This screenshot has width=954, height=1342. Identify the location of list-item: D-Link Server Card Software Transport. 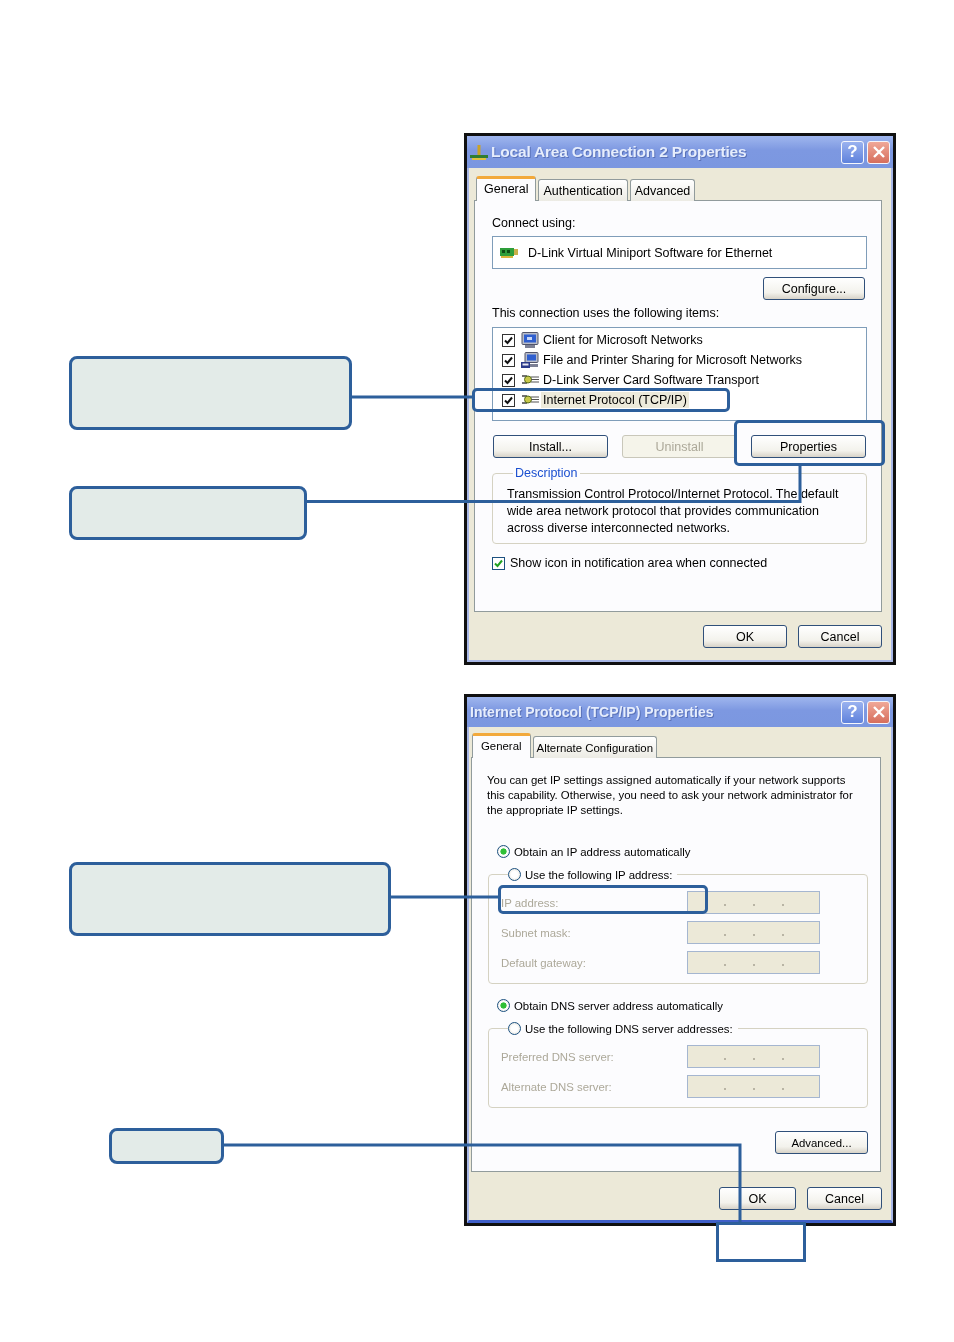
(651, 380).